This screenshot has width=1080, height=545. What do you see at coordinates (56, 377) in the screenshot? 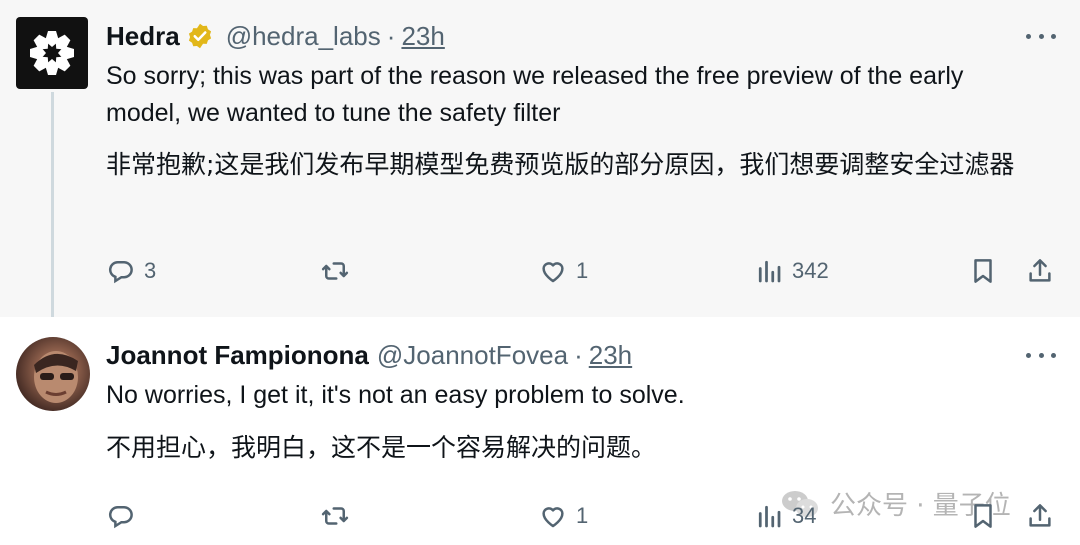
I see `profile-photo-icon` at bounding box center [56, 377].